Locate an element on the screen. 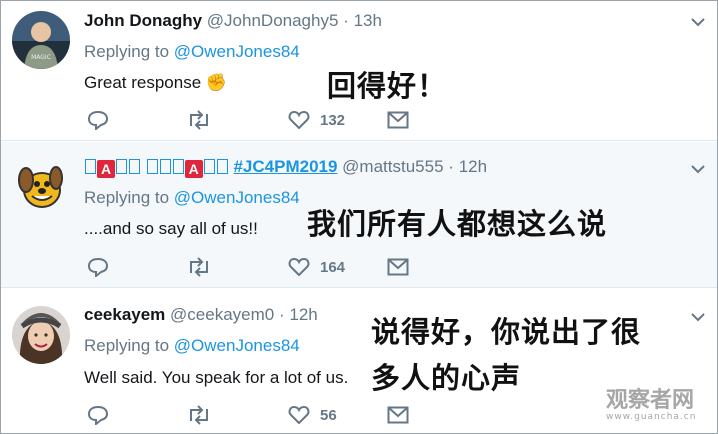  site-watermark: 观察者网 www.guancha.cn is located at coordinates (651, 402).